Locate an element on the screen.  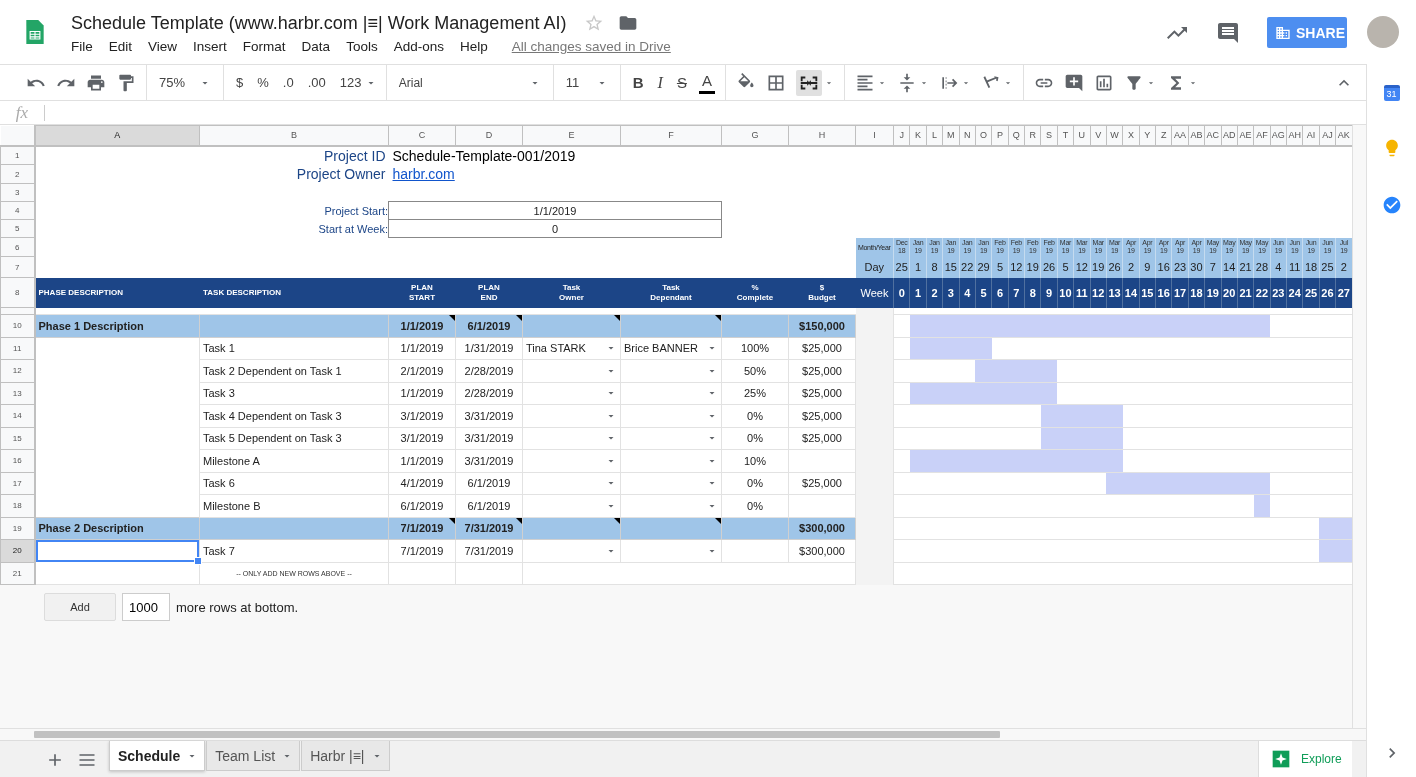
merge-cells-icon is located at coordinates (808, 82).